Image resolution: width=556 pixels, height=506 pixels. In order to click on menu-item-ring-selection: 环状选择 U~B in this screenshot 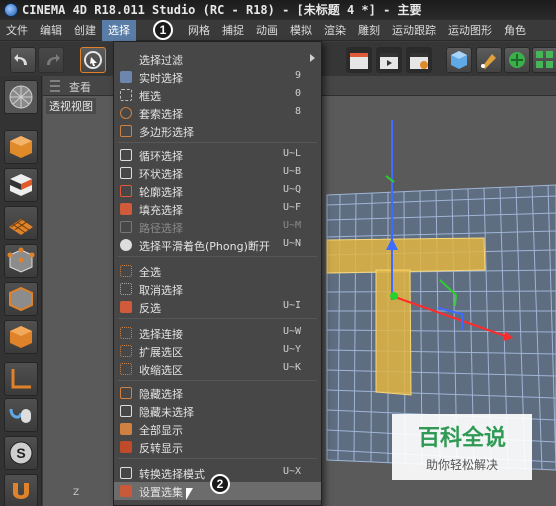, I will do `click(217, 173)`.